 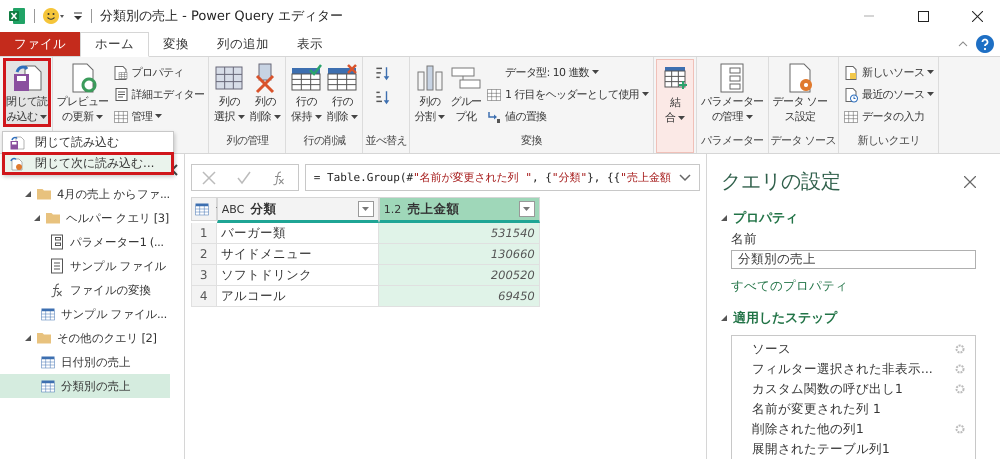 I want to click on recent-document-icon, so click(x=850, y=94).